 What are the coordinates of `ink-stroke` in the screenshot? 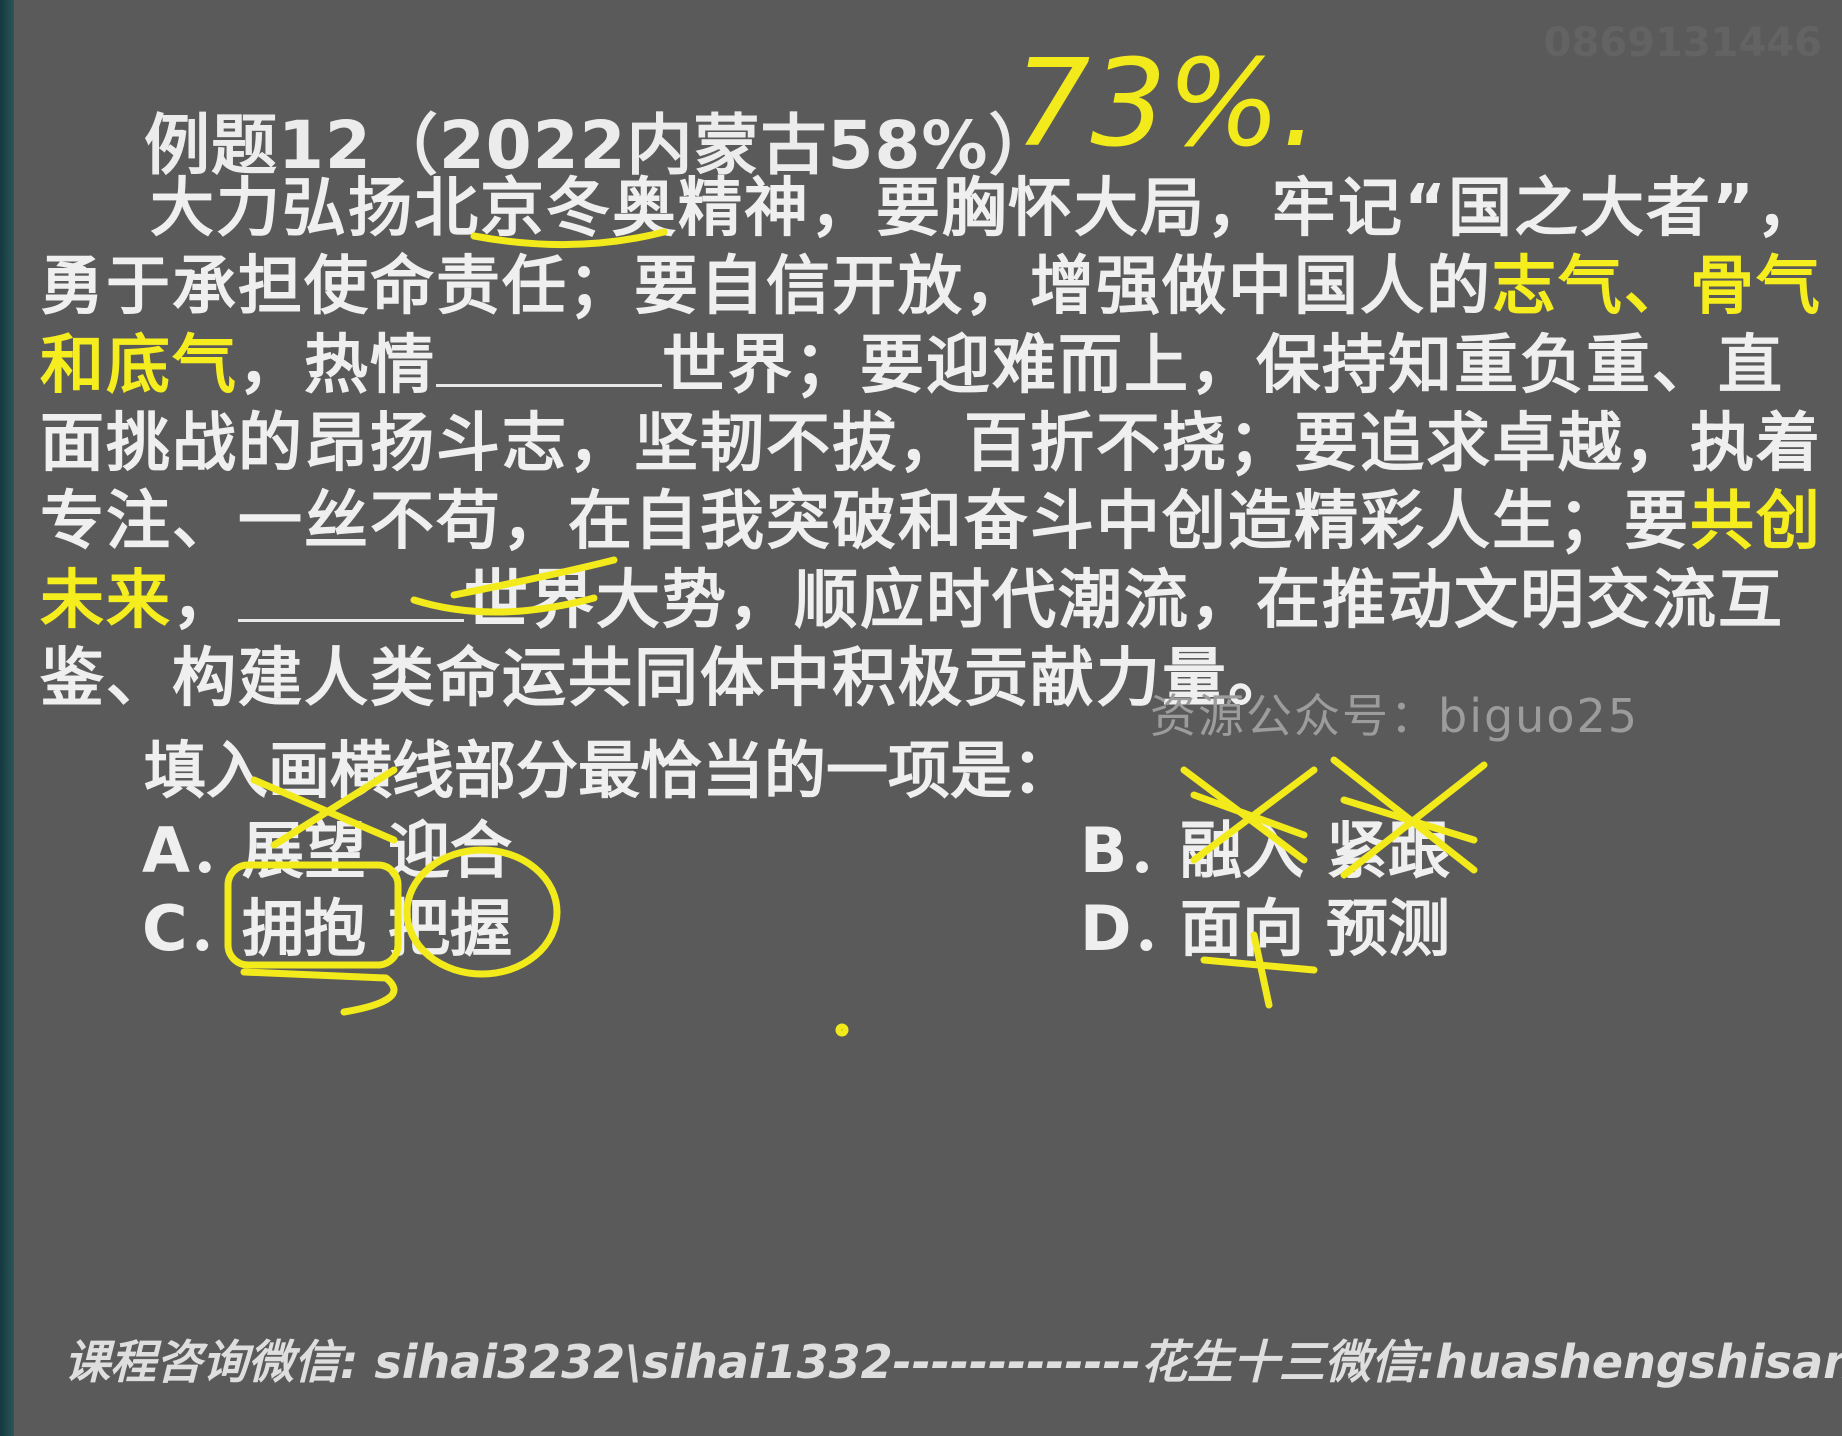 It's located at (534, 577).